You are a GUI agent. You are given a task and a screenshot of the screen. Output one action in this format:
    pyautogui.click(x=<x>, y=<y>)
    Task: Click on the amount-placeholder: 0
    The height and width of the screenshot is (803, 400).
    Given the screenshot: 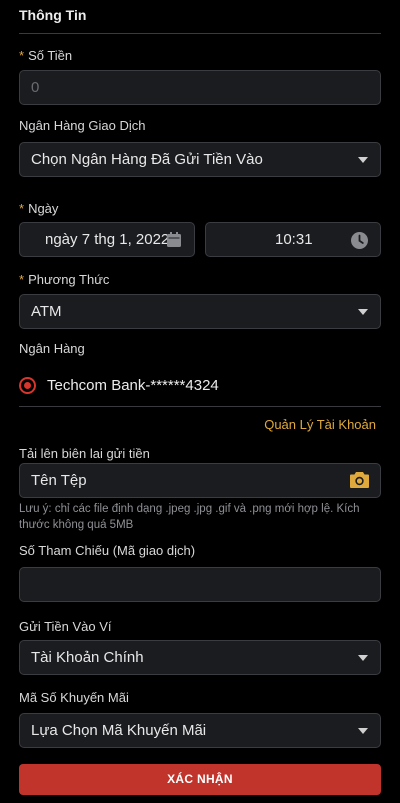 What is the action you would take?
    pyautogui.click(x=35, y=87)
    